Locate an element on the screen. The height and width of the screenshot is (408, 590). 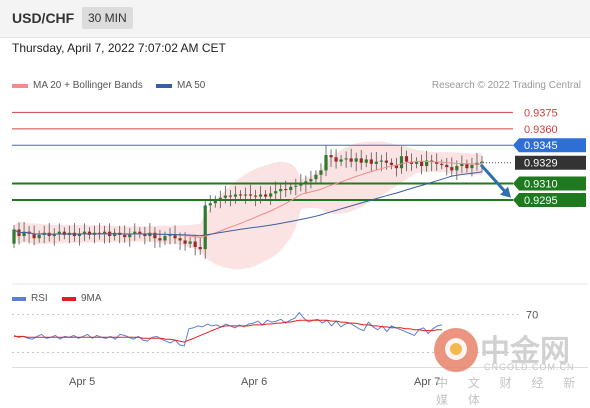
watermark-url: CNGOLD.COM.CN is located at coordinates (529, 367).